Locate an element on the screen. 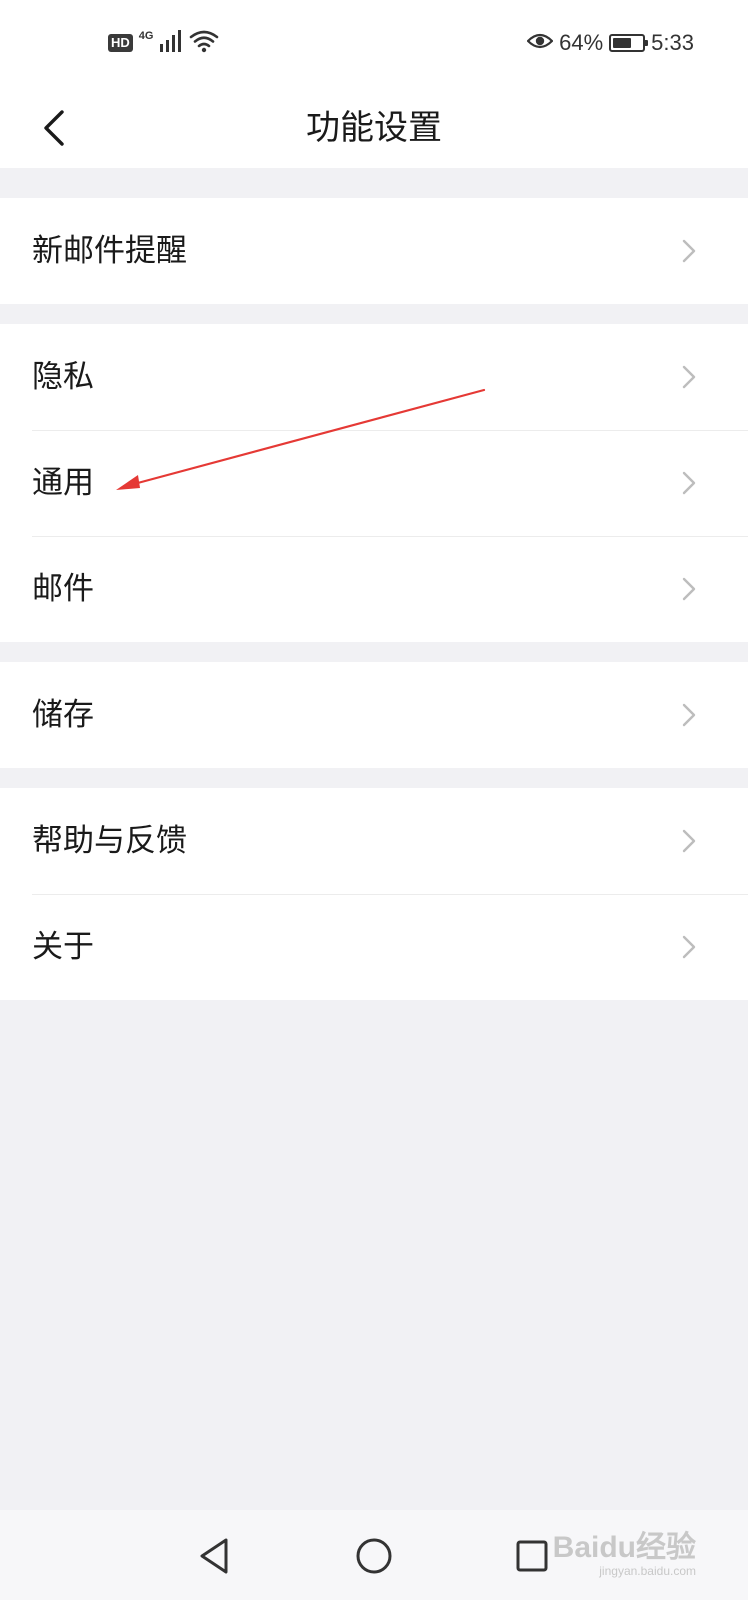  status-right: 64% 5:33 is located at coordinates (610, 43).